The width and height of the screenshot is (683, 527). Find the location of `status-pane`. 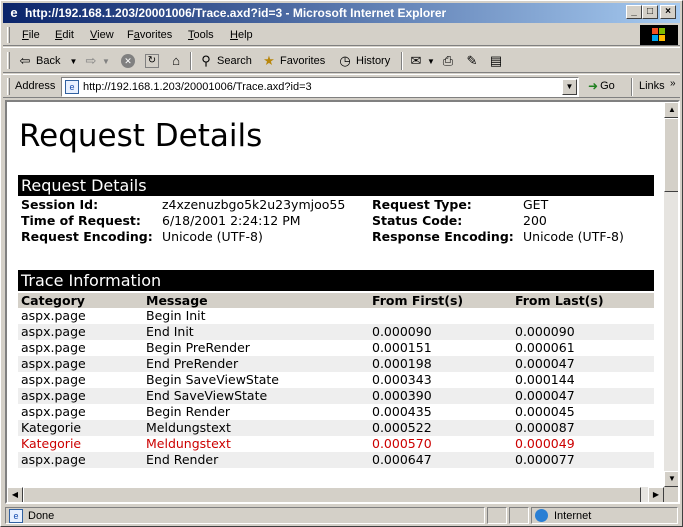

status-pane is located at coordinates (519, 515).